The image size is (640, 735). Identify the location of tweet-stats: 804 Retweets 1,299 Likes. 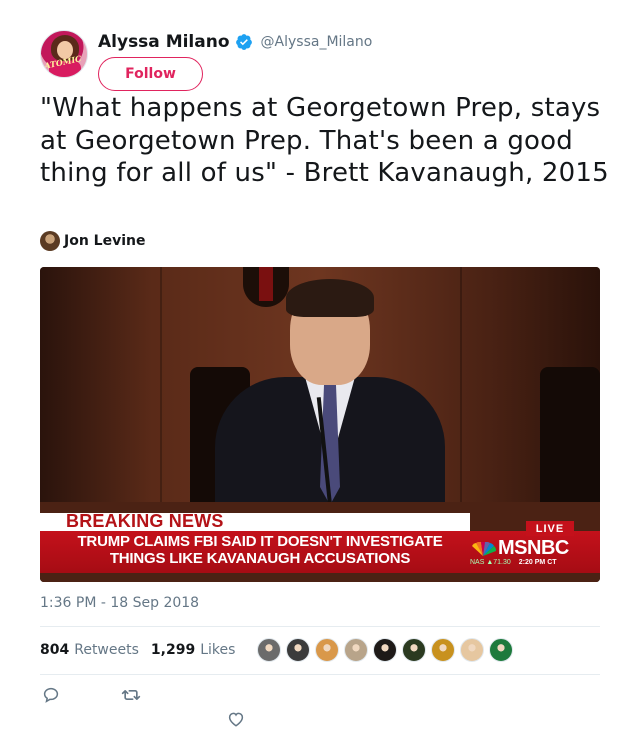
(320, 650).